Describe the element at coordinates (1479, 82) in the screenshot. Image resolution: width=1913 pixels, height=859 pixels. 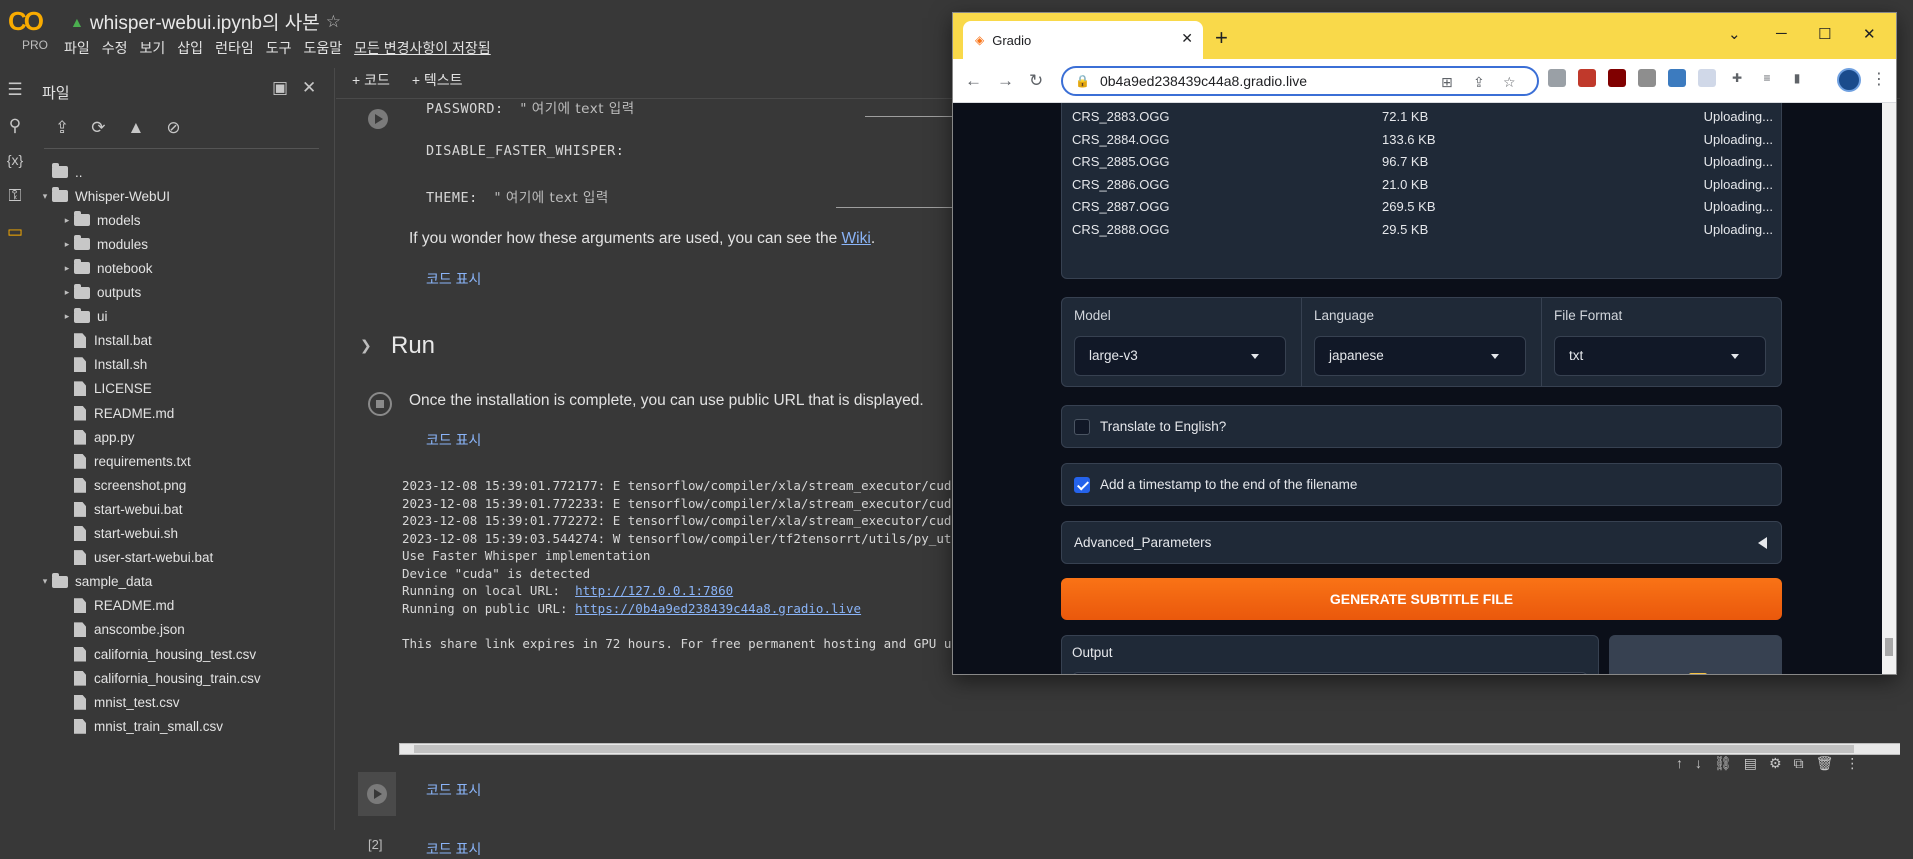
I see `share-icon: ⇪` at that location.